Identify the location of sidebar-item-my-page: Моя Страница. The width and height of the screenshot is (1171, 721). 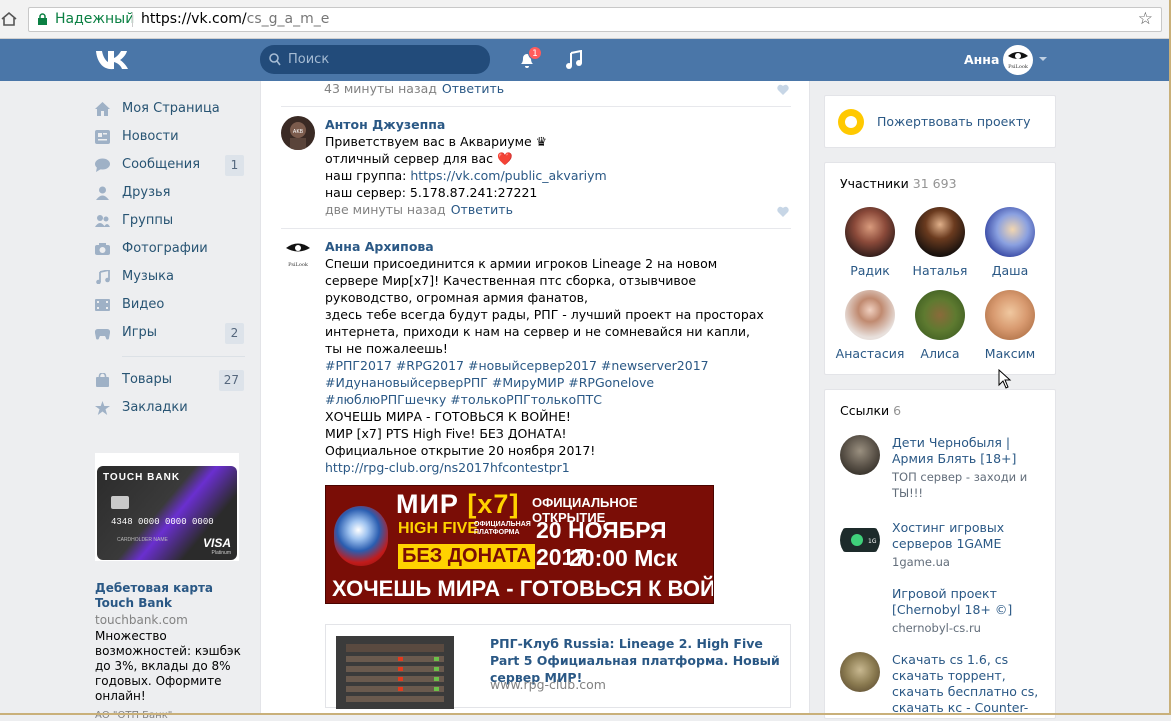
(170, 109).